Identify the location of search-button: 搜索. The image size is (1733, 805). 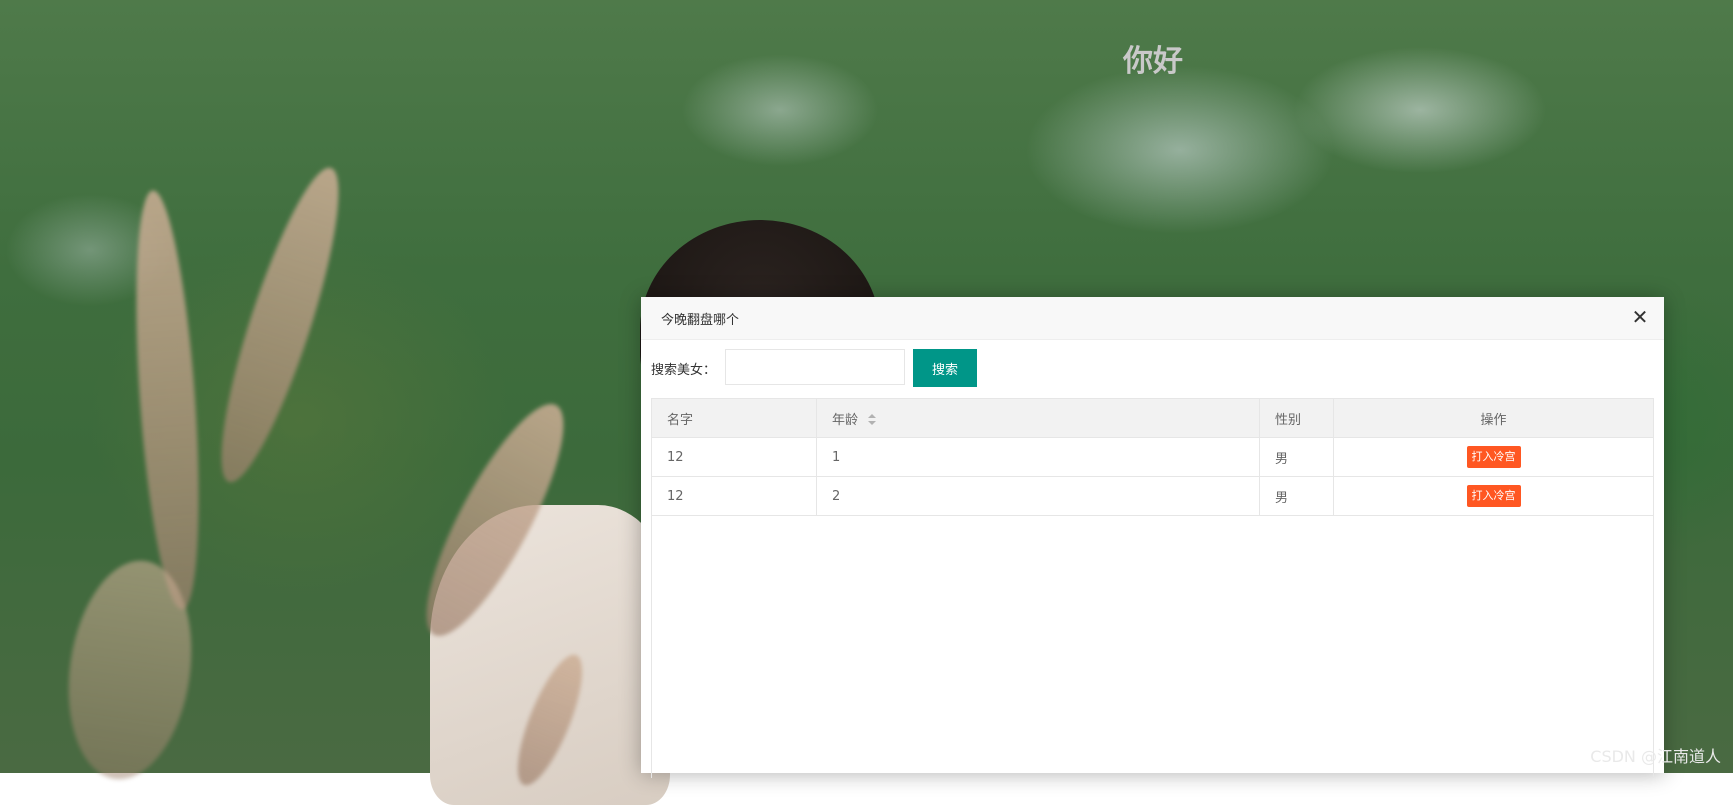
(945, 368).